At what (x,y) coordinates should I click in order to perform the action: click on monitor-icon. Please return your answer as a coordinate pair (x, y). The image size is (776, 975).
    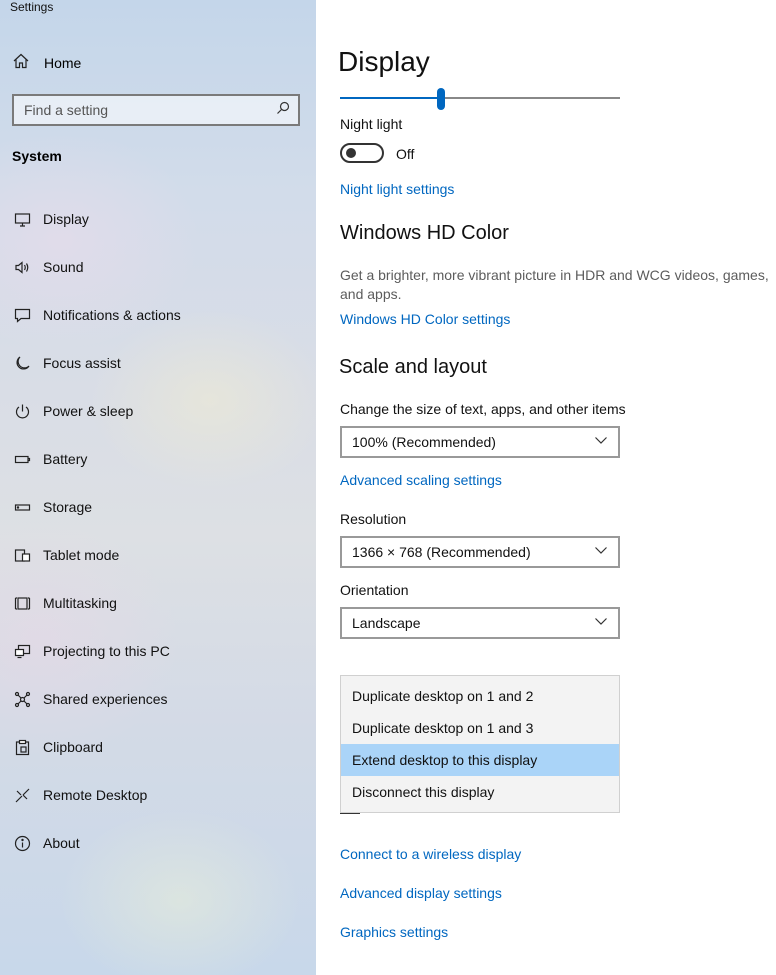
    Looking at the image, I should click on (22, 219).